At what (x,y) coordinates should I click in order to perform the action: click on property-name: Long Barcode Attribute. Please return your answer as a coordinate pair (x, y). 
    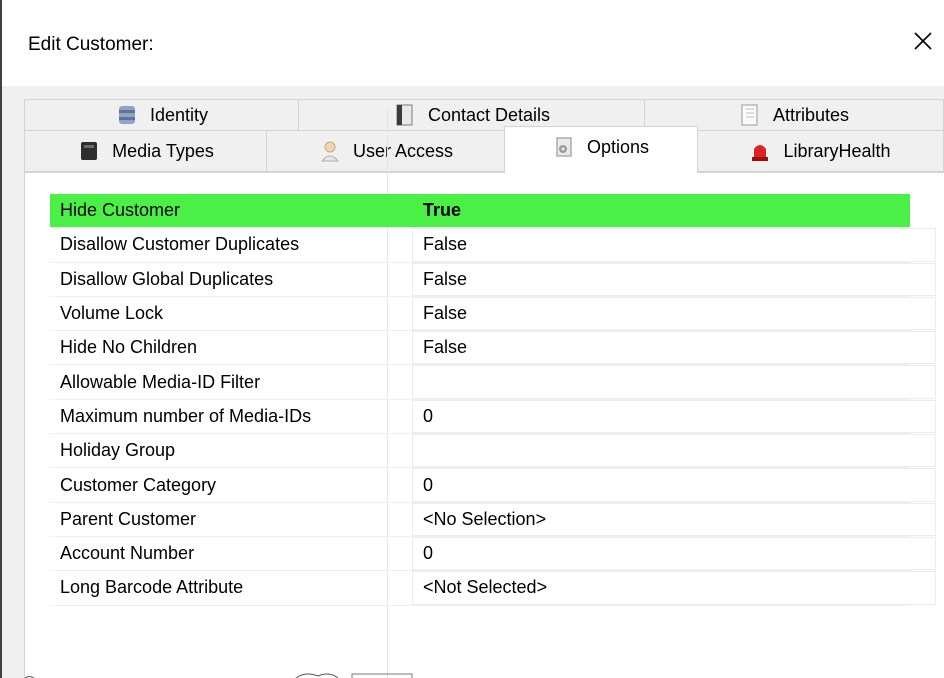
    Looking at the image, I should click on (152, 587).